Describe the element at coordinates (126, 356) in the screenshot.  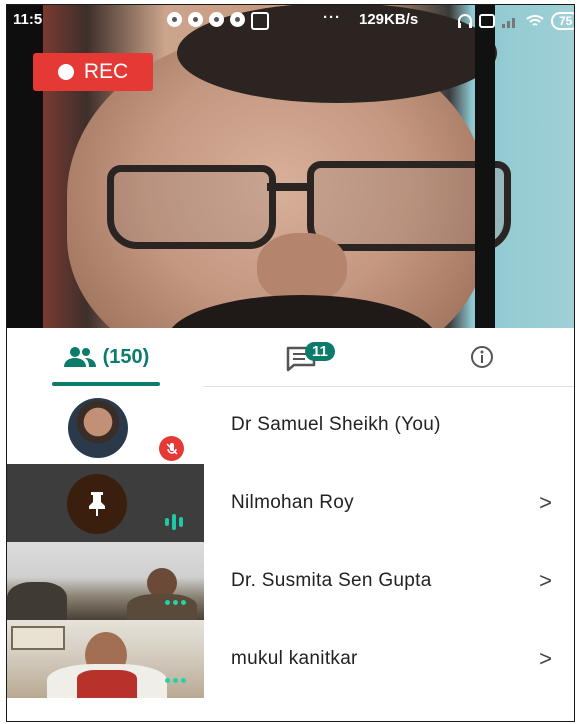
I see `participant-count: (150)` at that location.